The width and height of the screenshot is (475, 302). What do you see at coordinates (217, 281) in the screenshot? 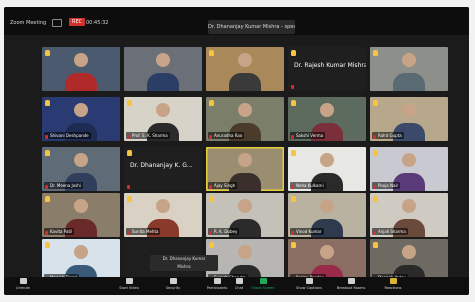
I see `people-icon` at bounding box center [217, 281].